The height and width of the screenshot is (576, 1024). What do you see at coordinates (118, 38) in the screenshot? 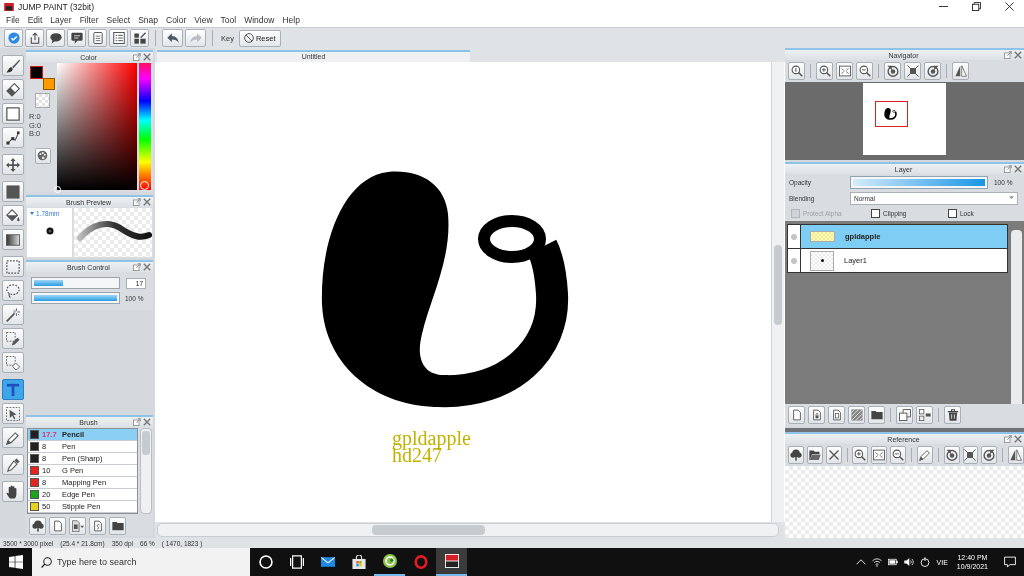
I see `list-button` at bounding box center [118, 38].